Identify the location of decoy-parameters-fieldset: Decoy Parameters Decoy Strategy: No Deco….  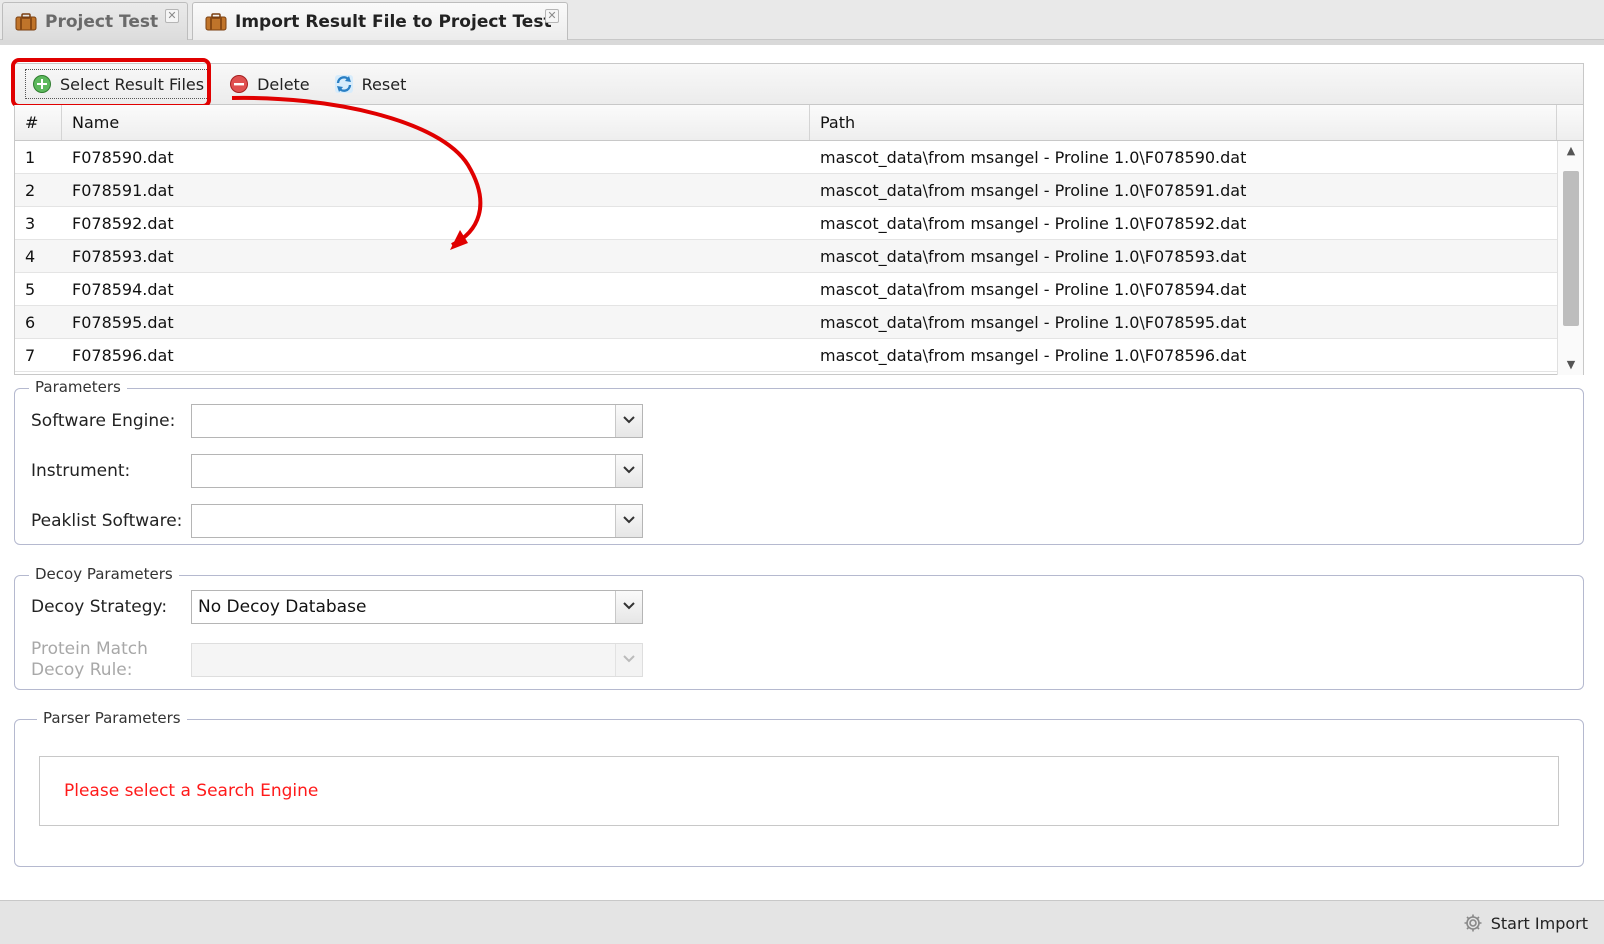
(799, 627).